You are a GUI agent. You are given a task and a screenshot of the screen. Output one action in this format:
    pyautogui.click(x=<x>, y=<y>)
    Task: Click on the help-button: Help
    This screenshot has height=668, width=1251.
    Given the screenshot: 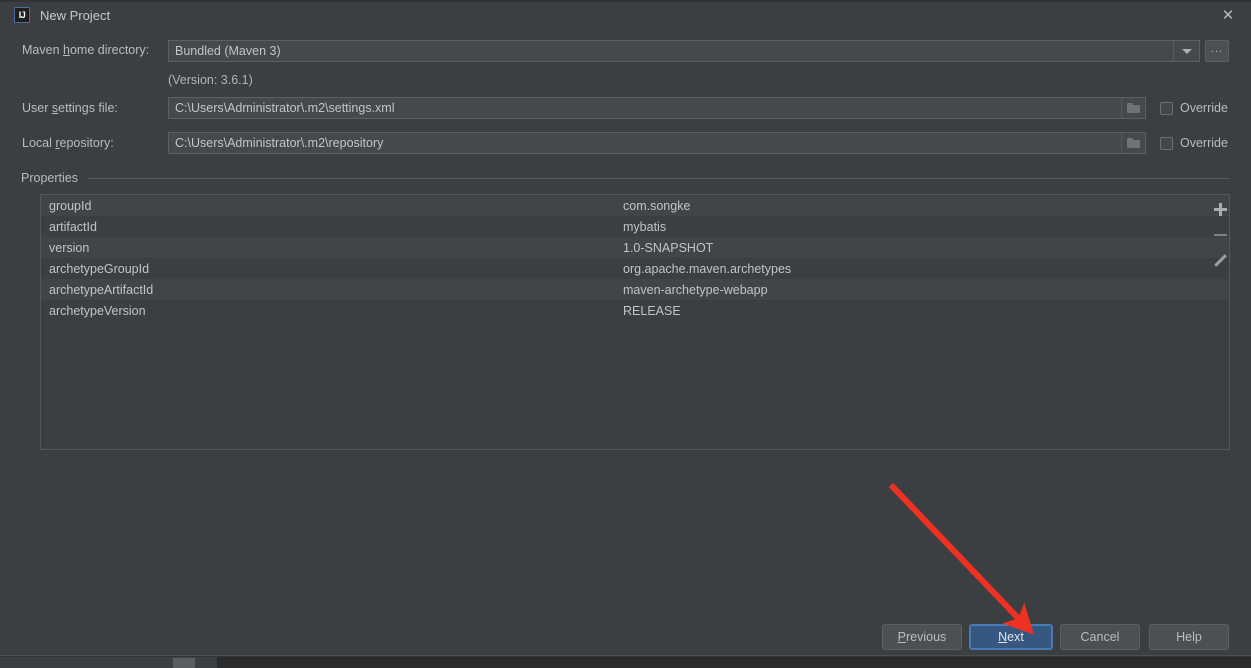 What is the action you would take?
    pyautogui.click(x=1189, y=637)
    